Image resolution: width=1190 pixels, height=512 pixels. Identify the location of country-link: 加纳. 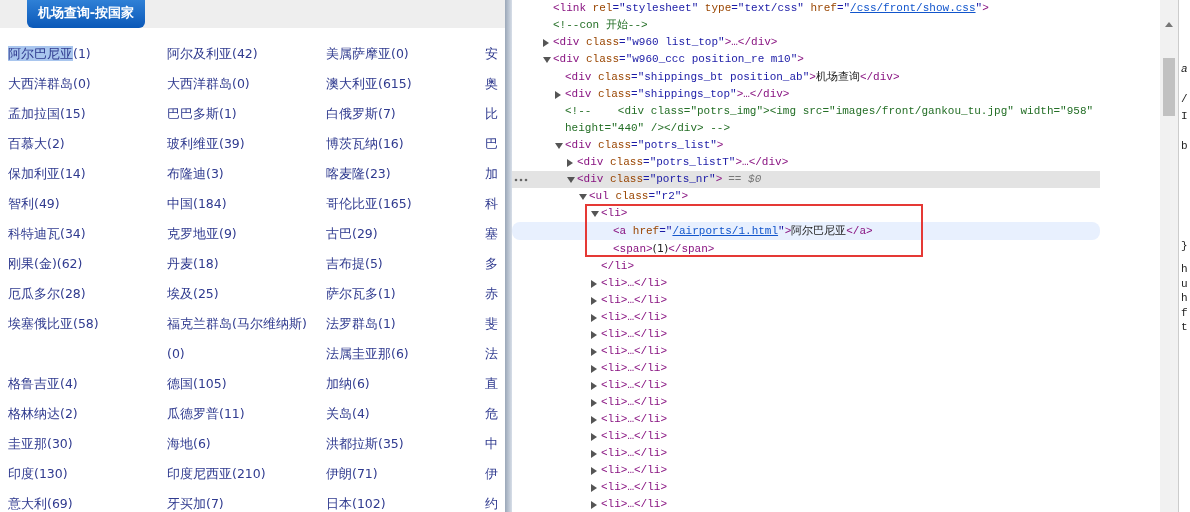
(339, 383).